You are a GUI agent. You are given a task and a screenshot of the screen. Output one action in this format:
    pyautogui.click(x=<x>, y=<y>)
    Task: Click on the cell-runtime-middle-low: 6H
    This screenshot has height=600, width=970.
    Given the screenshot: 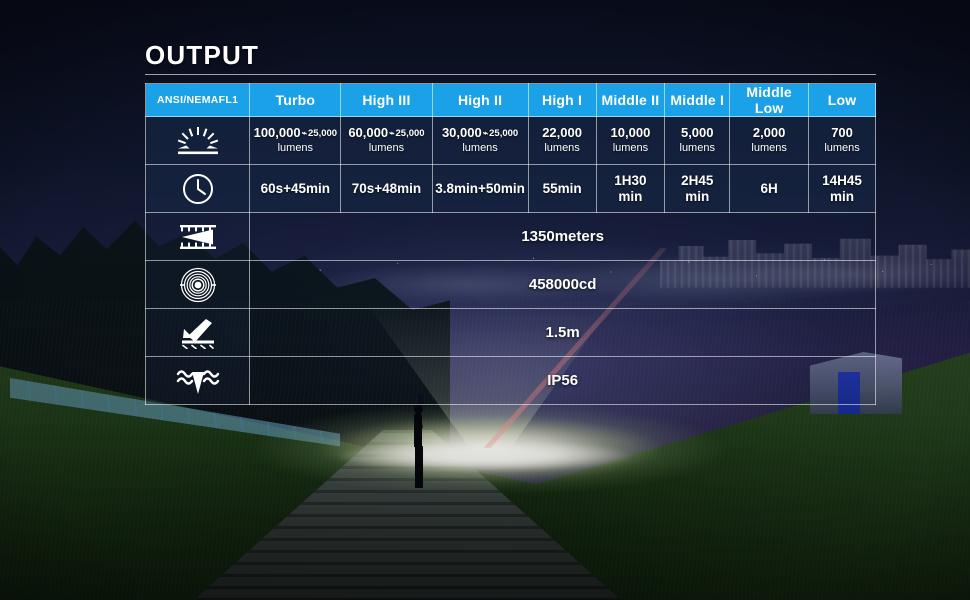 What is the action you would take?
    pyautogui.click(x=769, y=188)
    